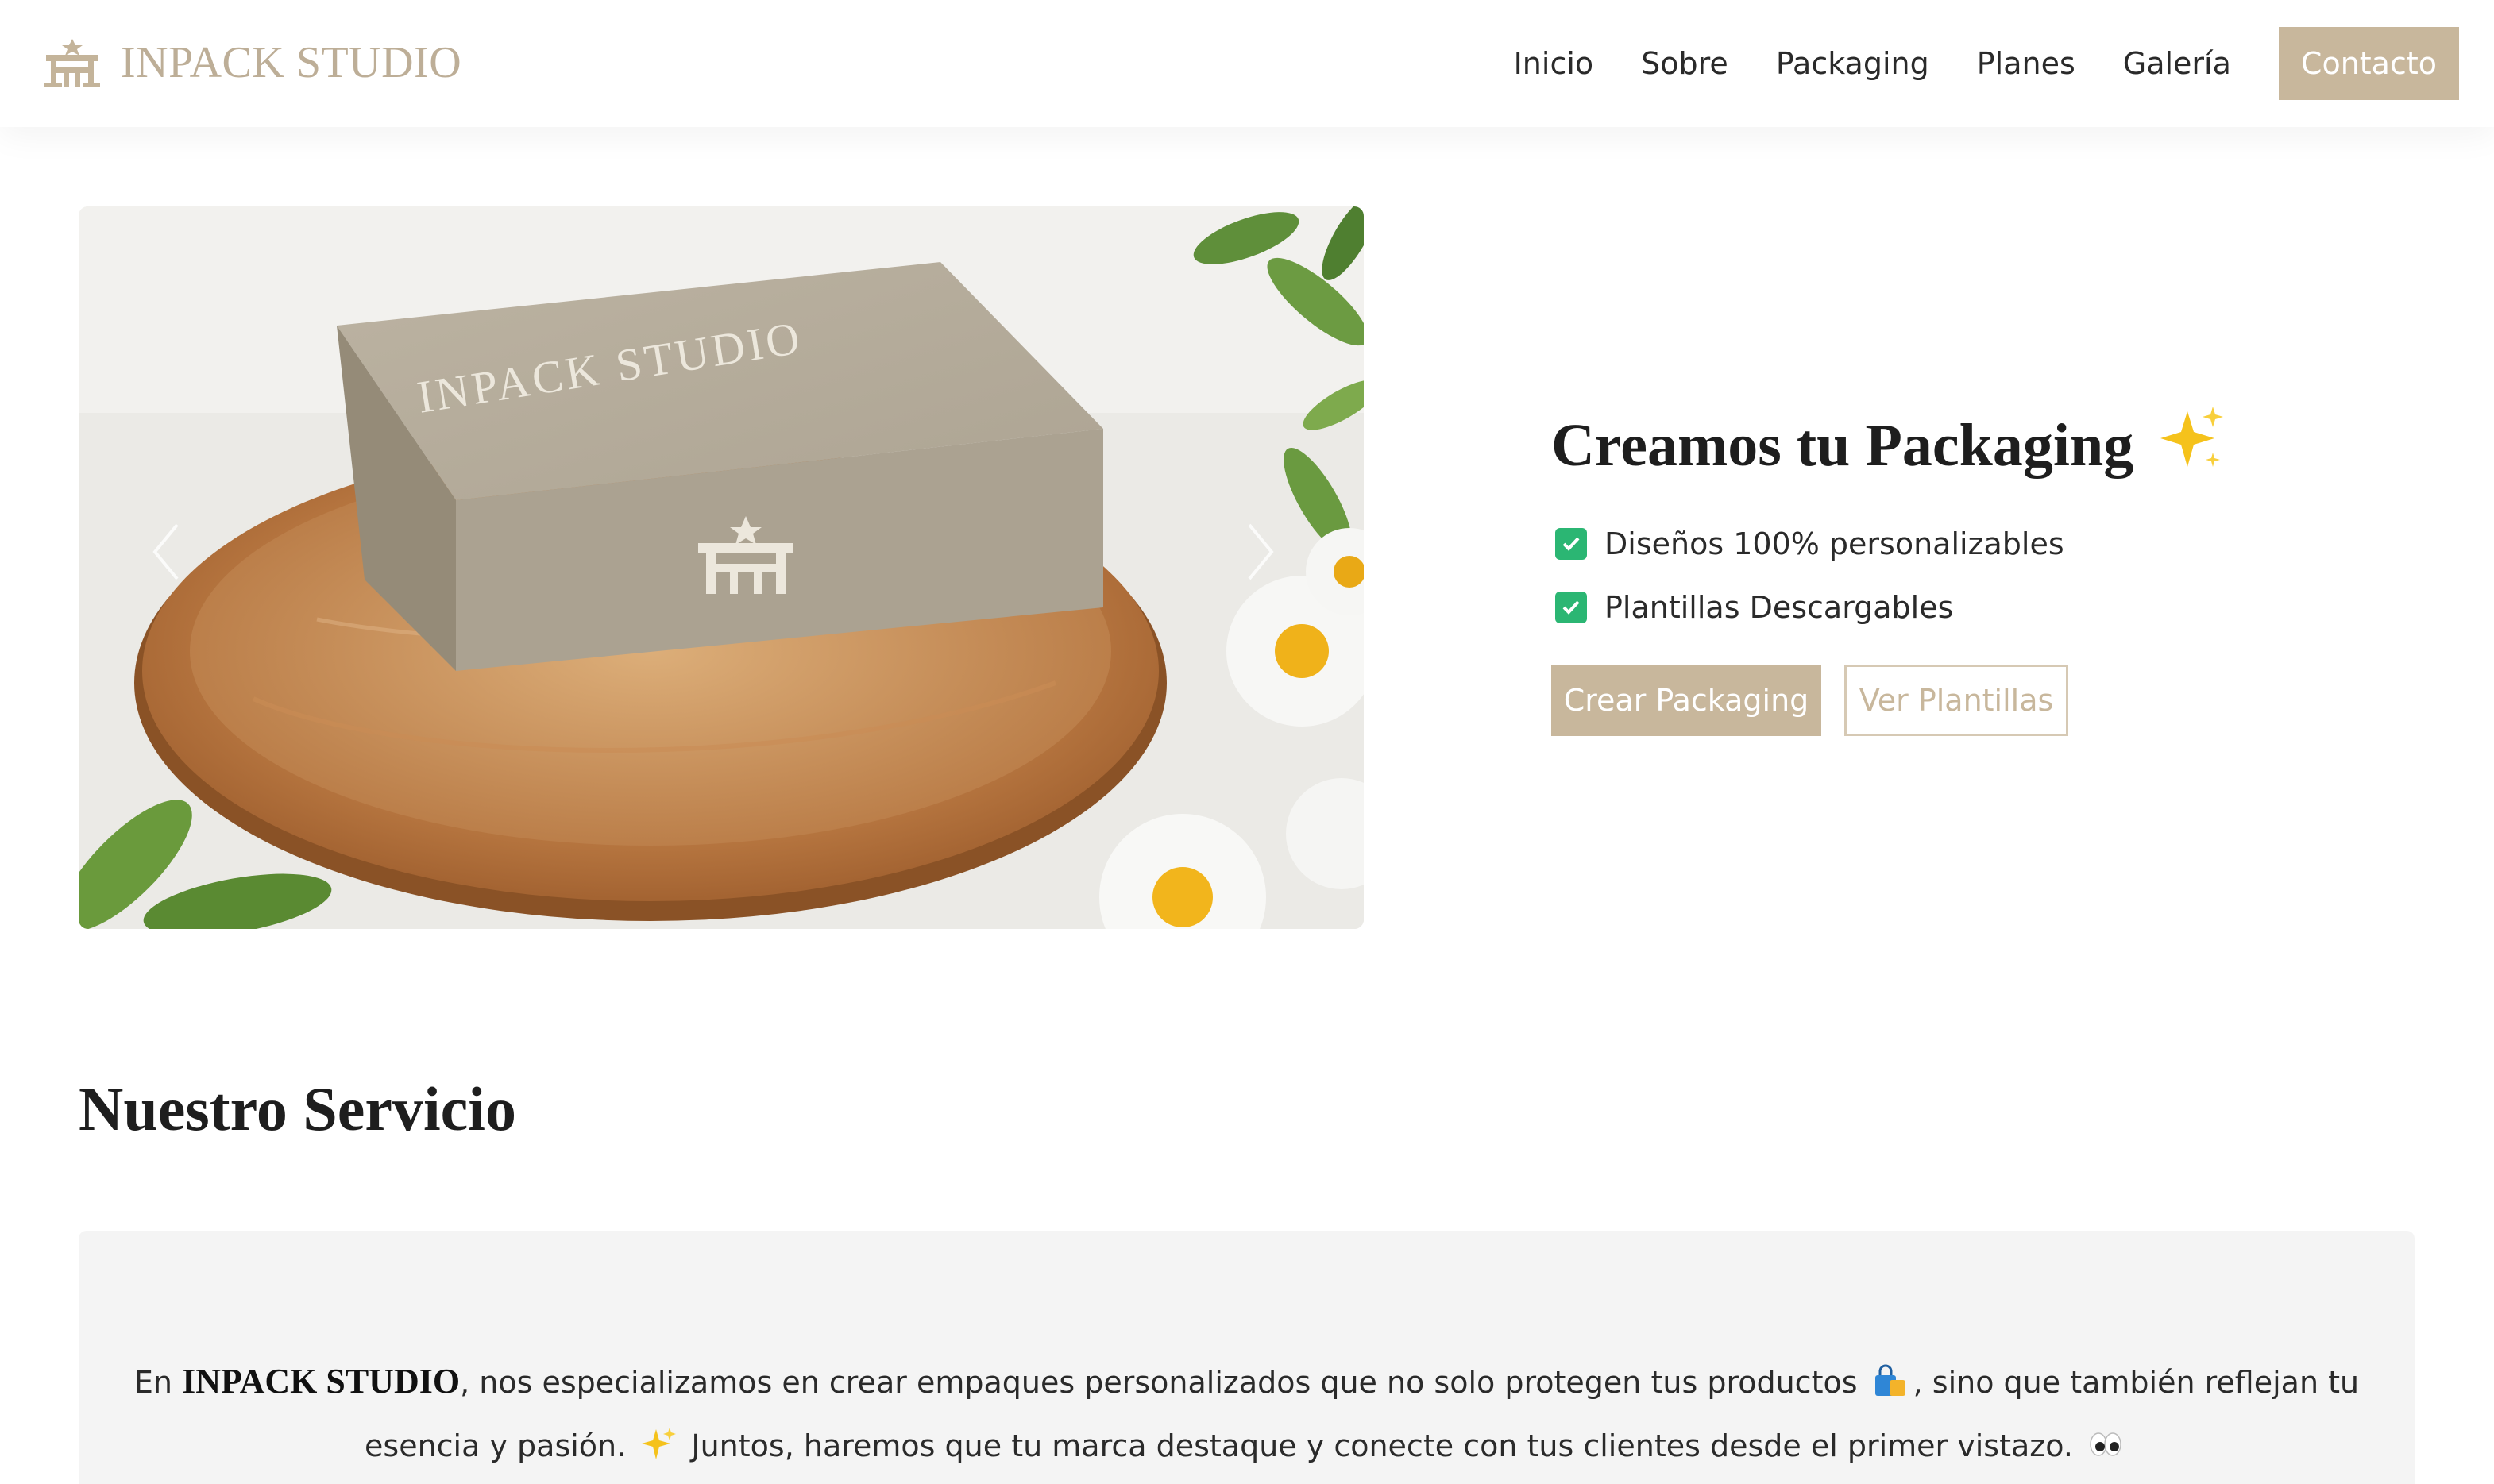 This screenshot has height=1484, width=2494. What do you see at coordinates (1684, 64) in the screenshot?
I see `nav-item-sobre: Sobre` at bounding box center [1684, 64].